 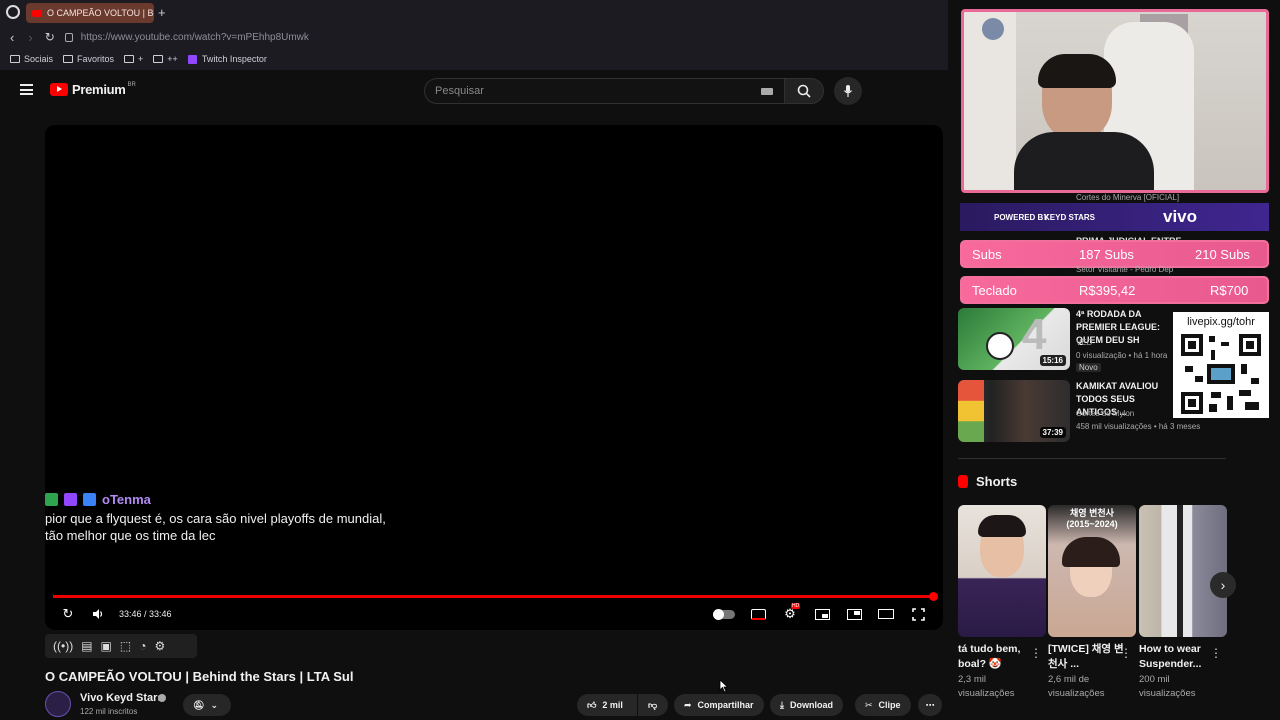 I want to click on volume-icon, so click(x=98, y=614).